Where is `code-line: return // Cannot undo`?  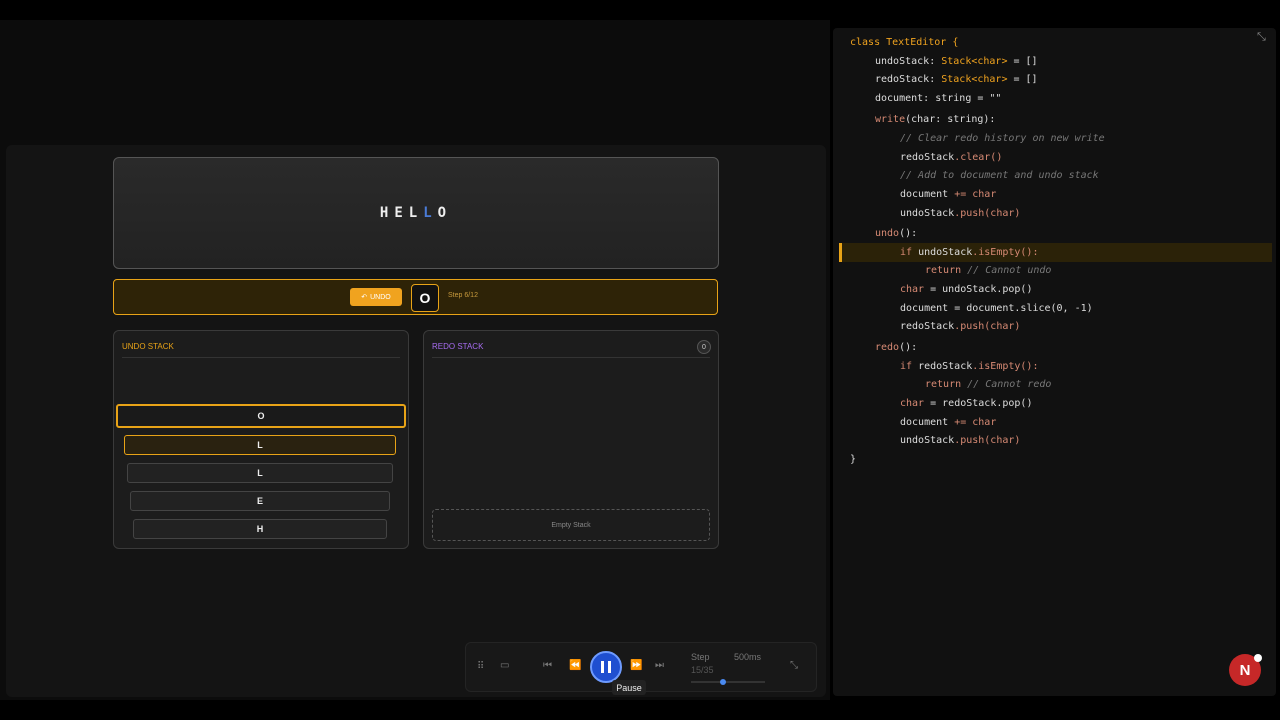
code-line: return // Cannot undo is located at coordinates (988, 270).